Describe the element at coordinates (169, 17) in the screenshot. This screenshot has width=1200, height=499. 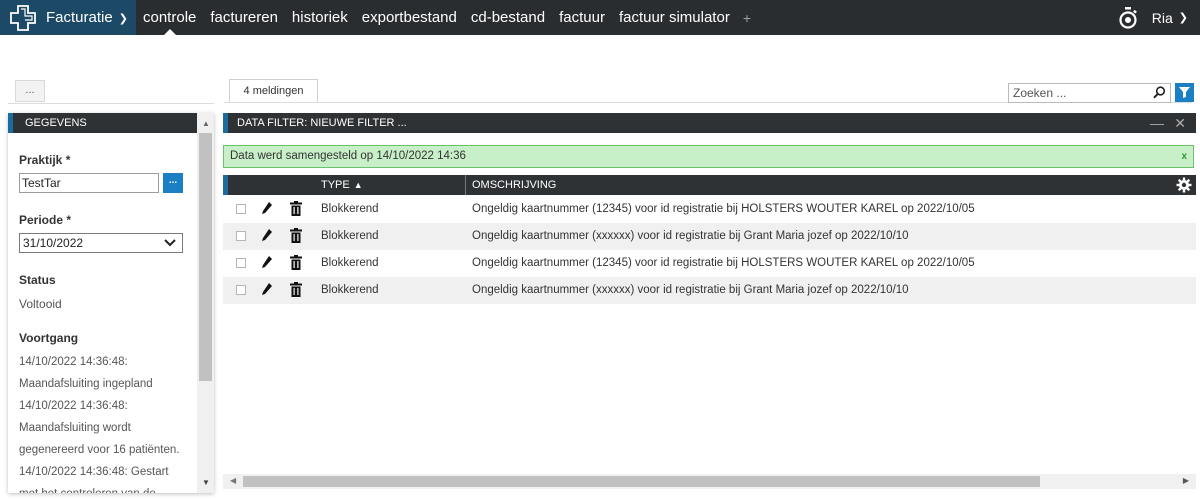
I see `nav-controle: controle` at that location.